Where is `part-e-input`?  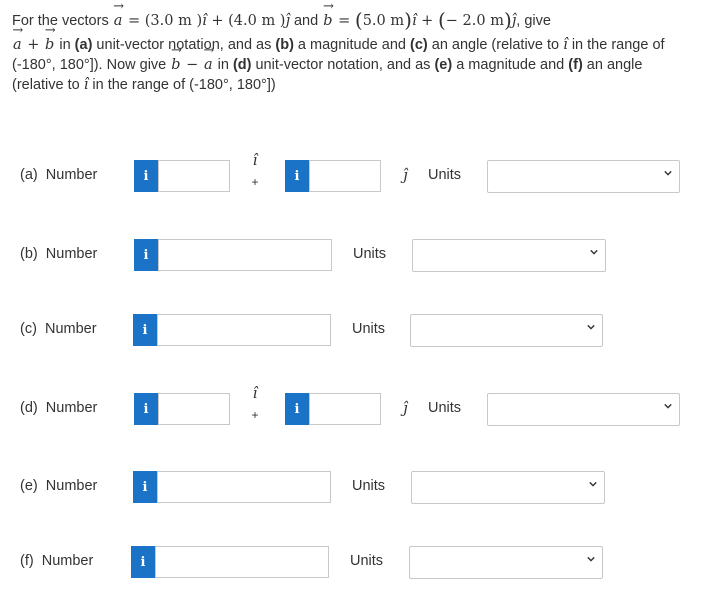 part-e-input is located at coordinates (244, 487).